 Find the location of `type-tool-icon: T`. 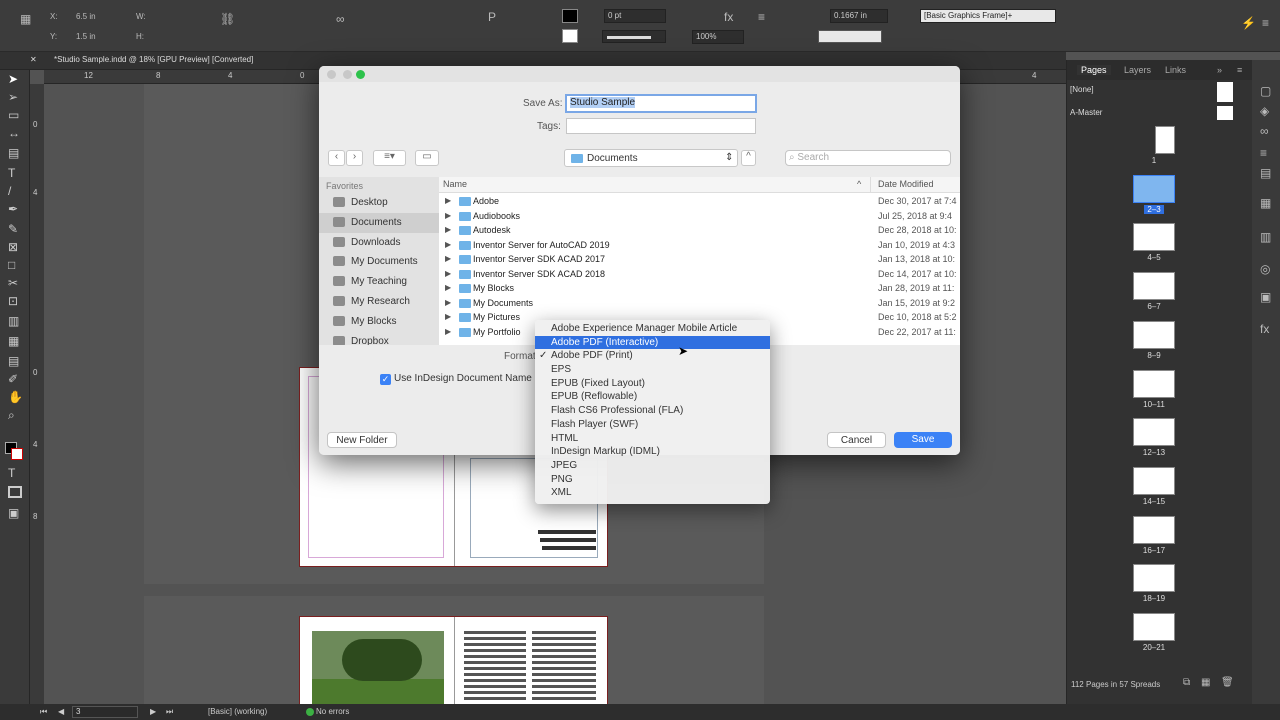

type-tool-icon: T is located at coordinates (11, 173).